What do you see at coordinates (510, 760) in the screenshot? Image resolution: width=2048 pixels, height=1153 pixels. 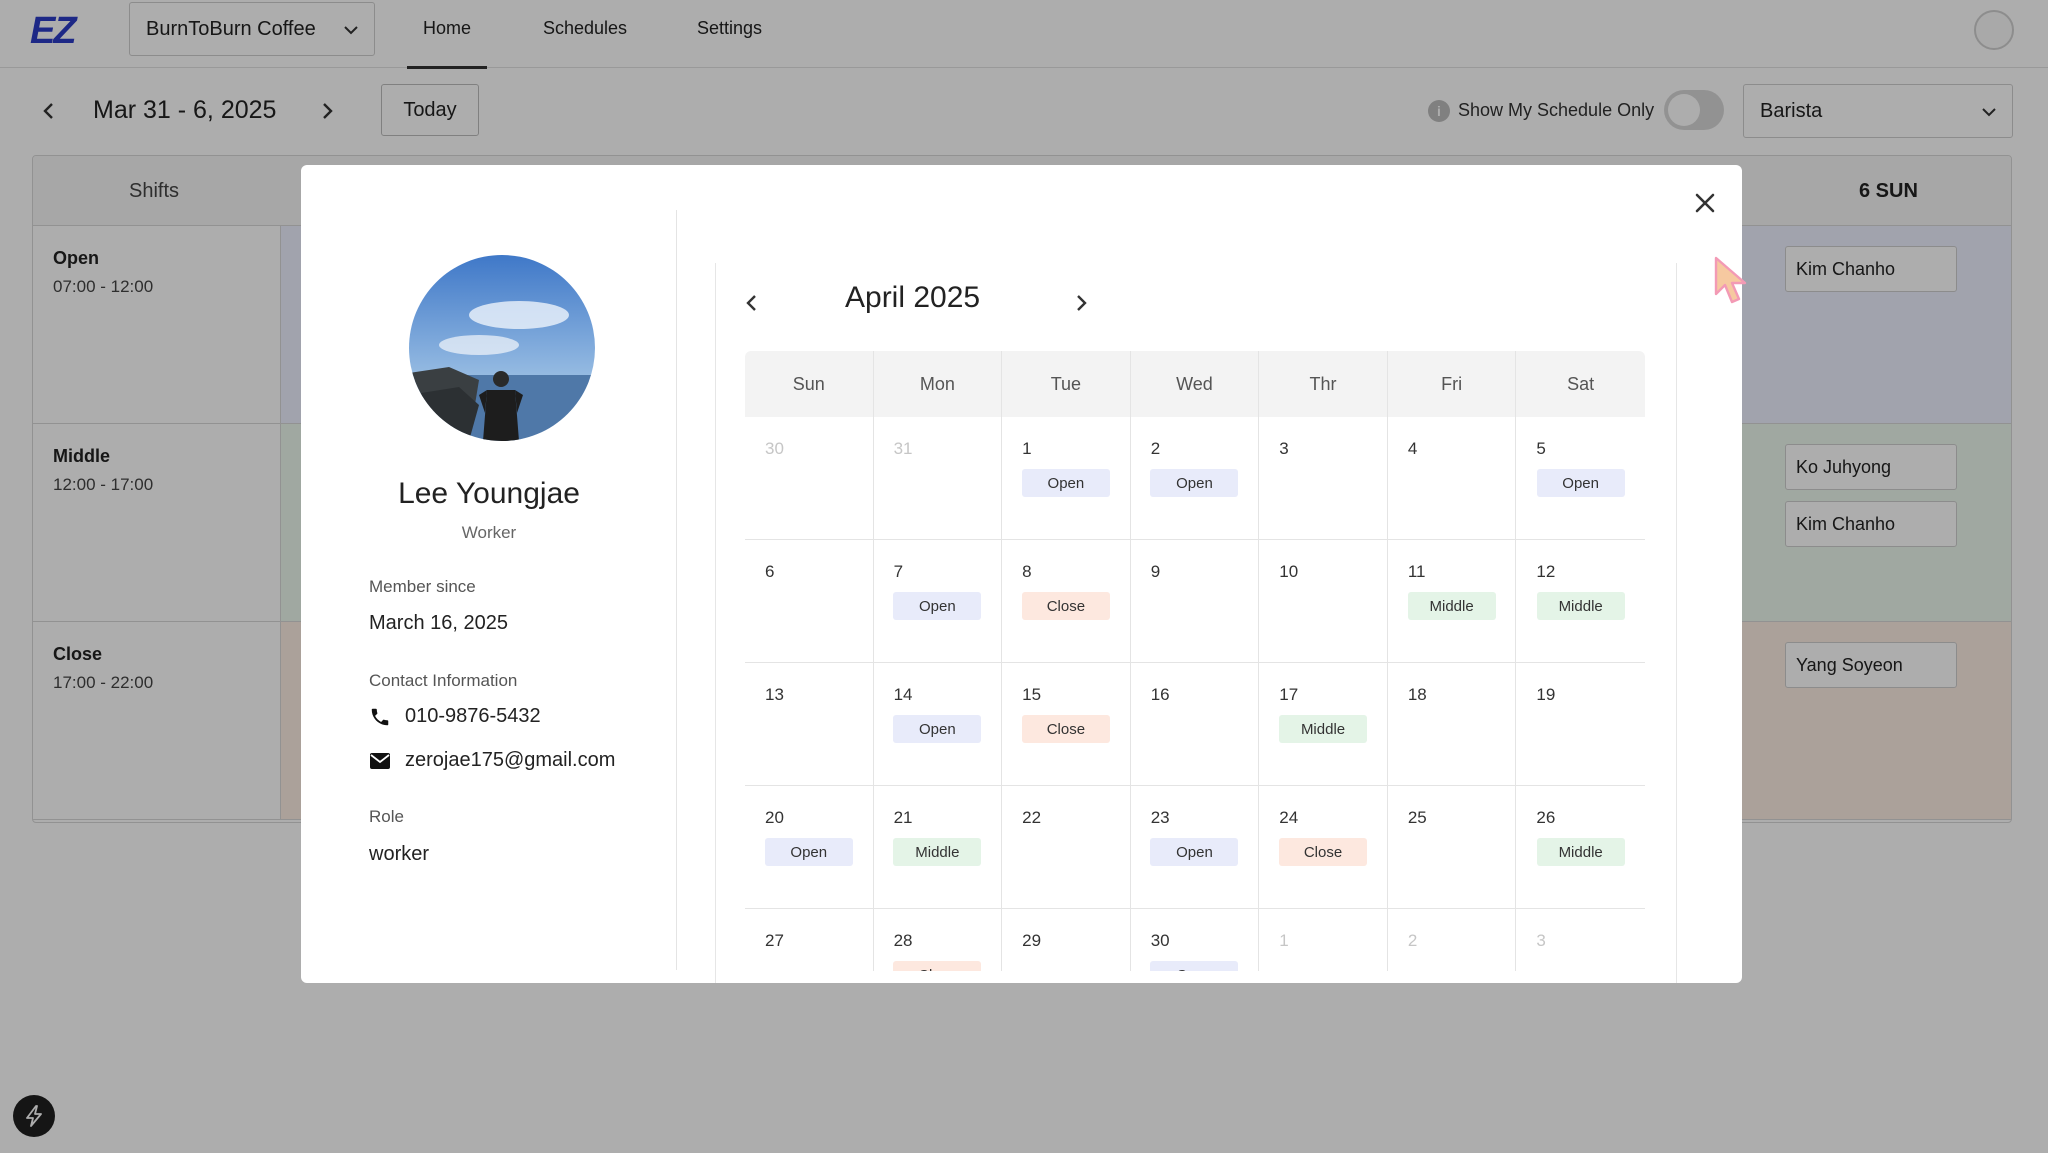 I see `email-address: zerojae175@gmail.com` at bounding box center [510, 760].